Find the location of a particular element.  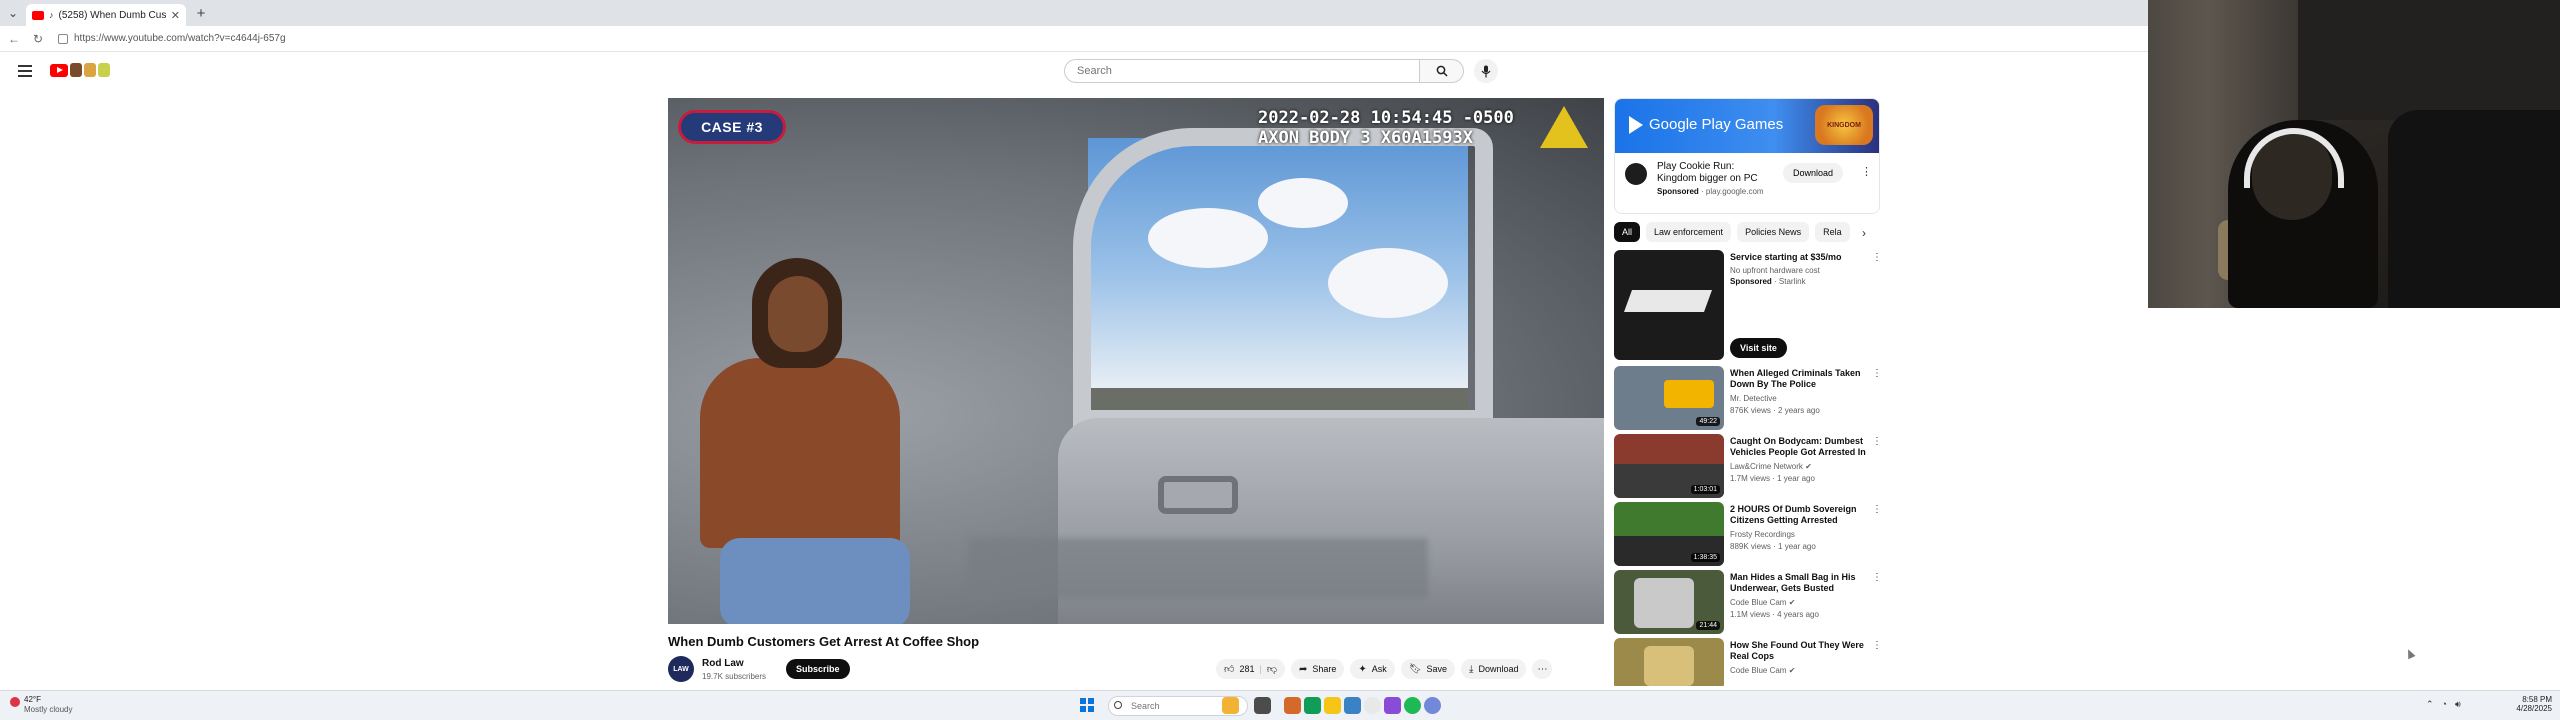

rec-title: How She Found Out They Were Real Cops is located at coordinates (1799, 651).